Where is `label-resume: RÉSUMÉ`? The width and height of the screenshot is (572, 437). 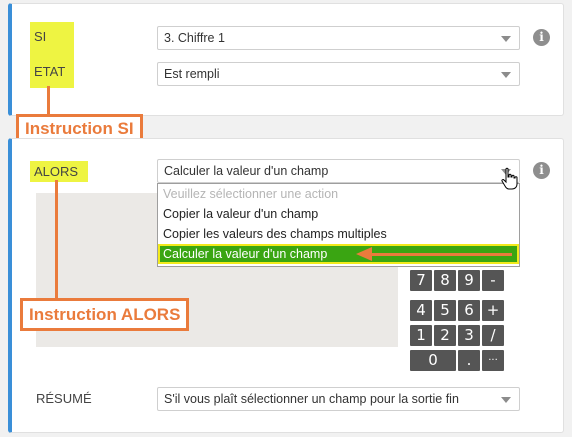 label-resume: RÉSUMÉ is located at coordinates (64, 398).